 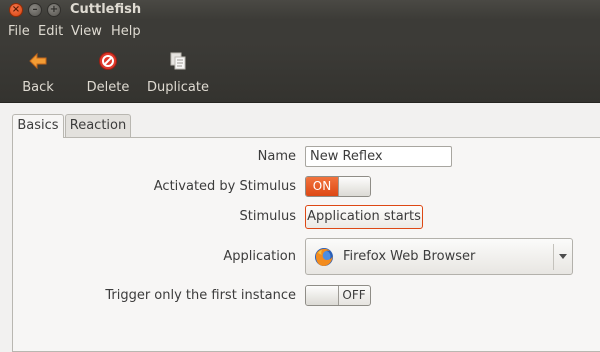 I want to click on delete-icon, so click(x=108, y=61).